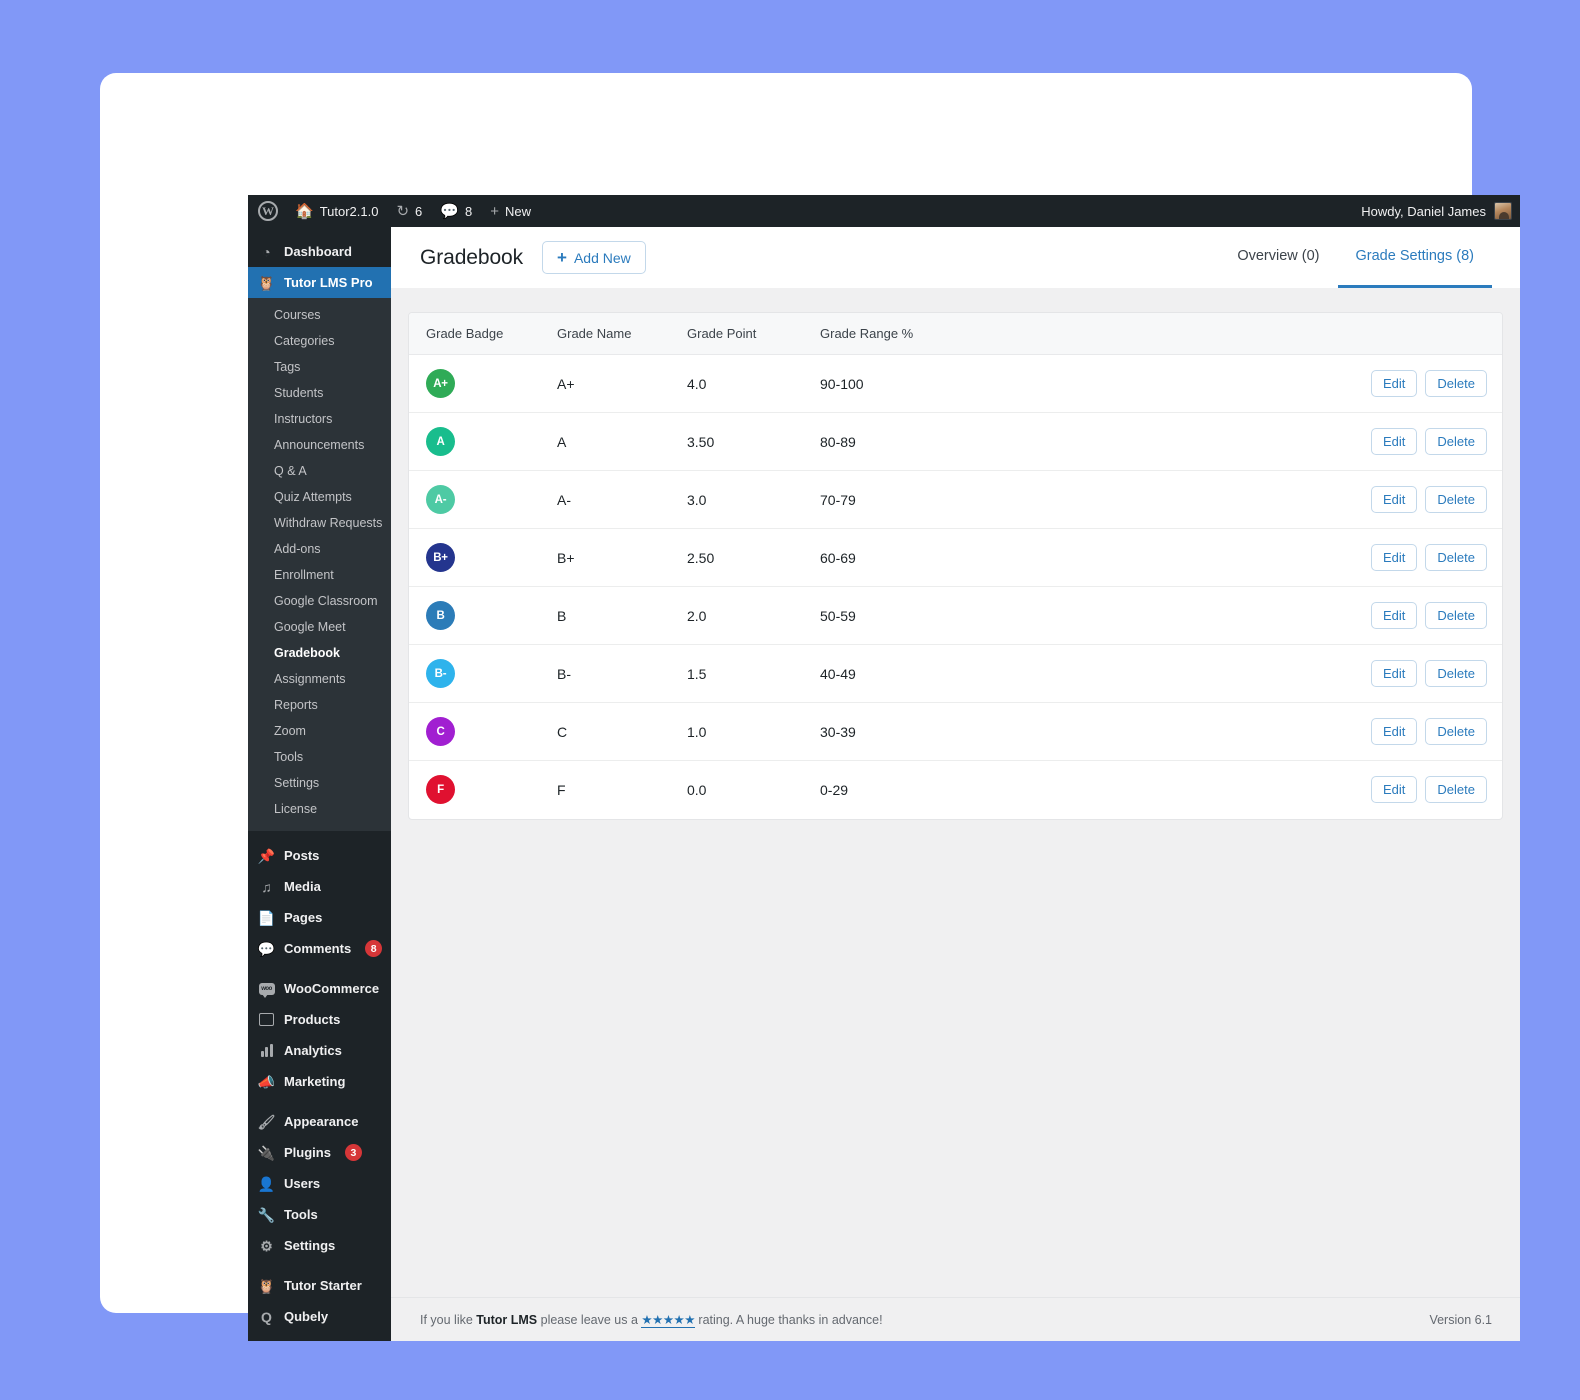 The height and width of the screenshot is (1400, 1580). I want to click on adminbar-new-content: + New, so click(510, 211).